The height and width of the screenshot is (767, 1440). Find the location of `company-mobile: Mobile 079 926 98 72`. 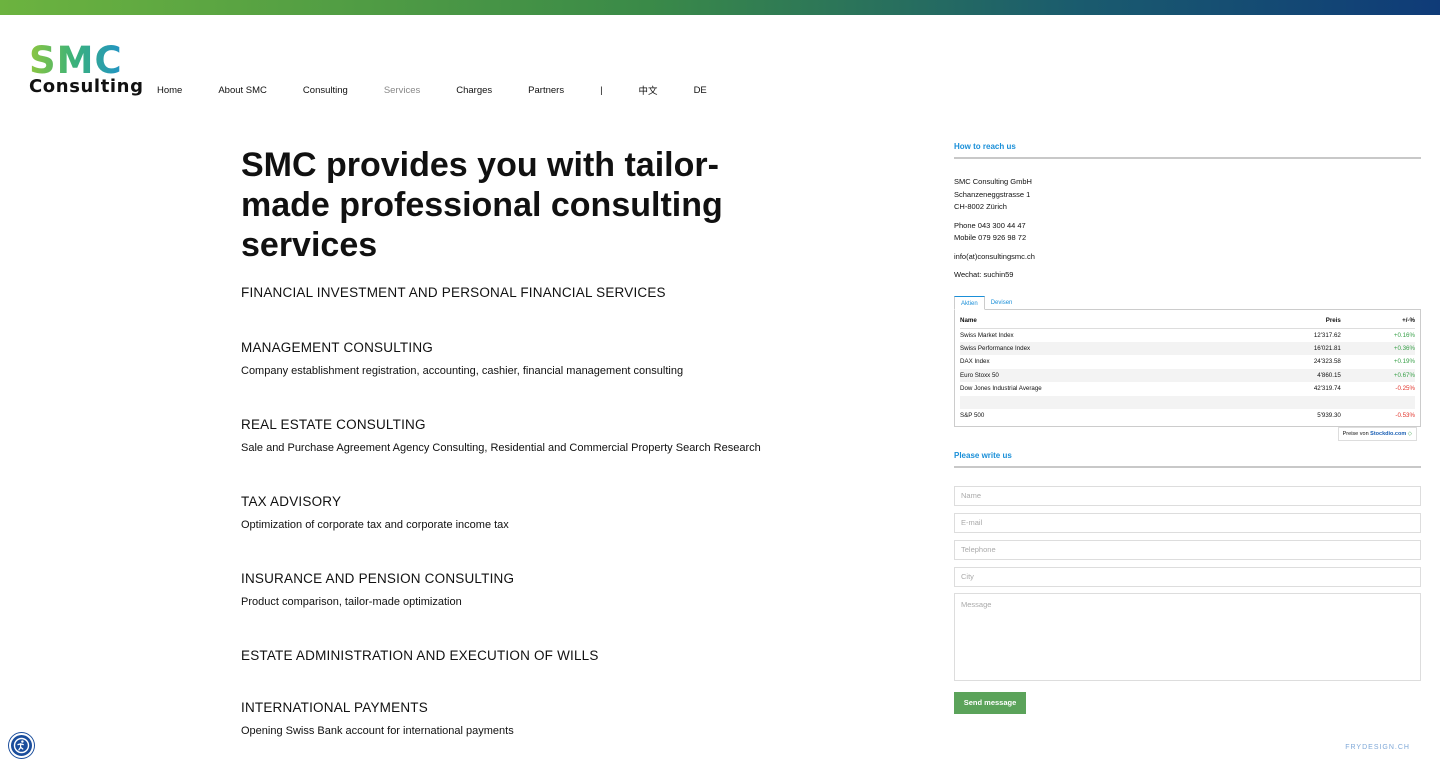

company-mobile: Mobile 079 926 98 72 is located at coordinates (990, 237).